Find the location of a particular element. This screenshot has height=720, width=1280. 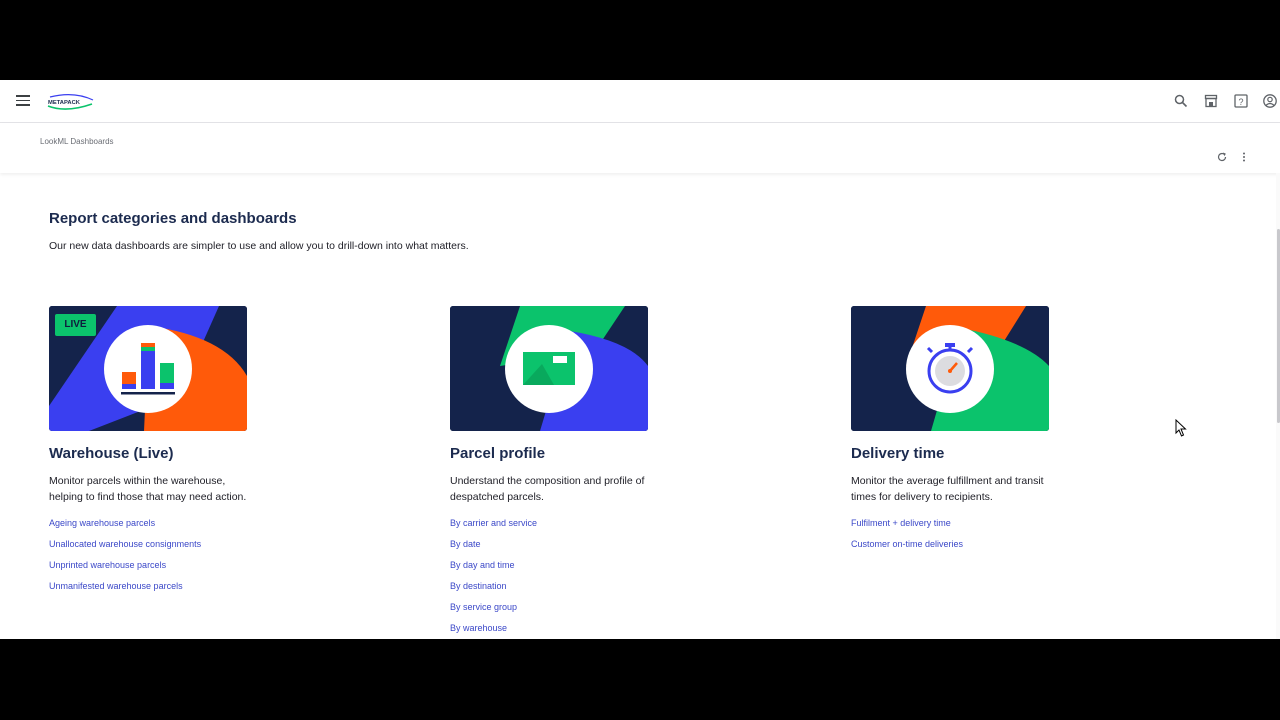

dashboard-header: LookML Dashboards is located at coordinates (640, 148).